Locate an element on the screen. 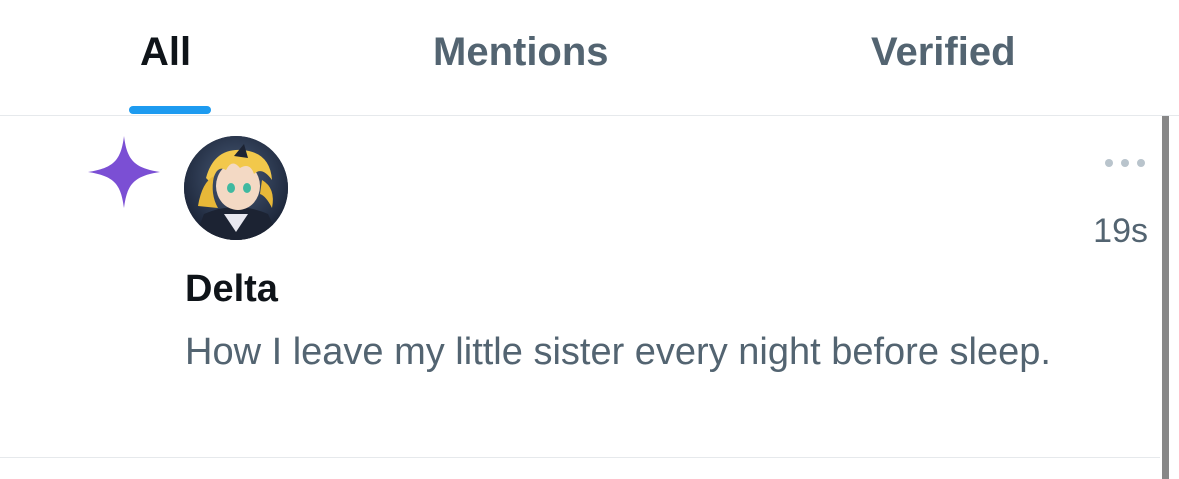 The image size is (1179, 479). active-tab-indicator is located at coordinates (170, 110).